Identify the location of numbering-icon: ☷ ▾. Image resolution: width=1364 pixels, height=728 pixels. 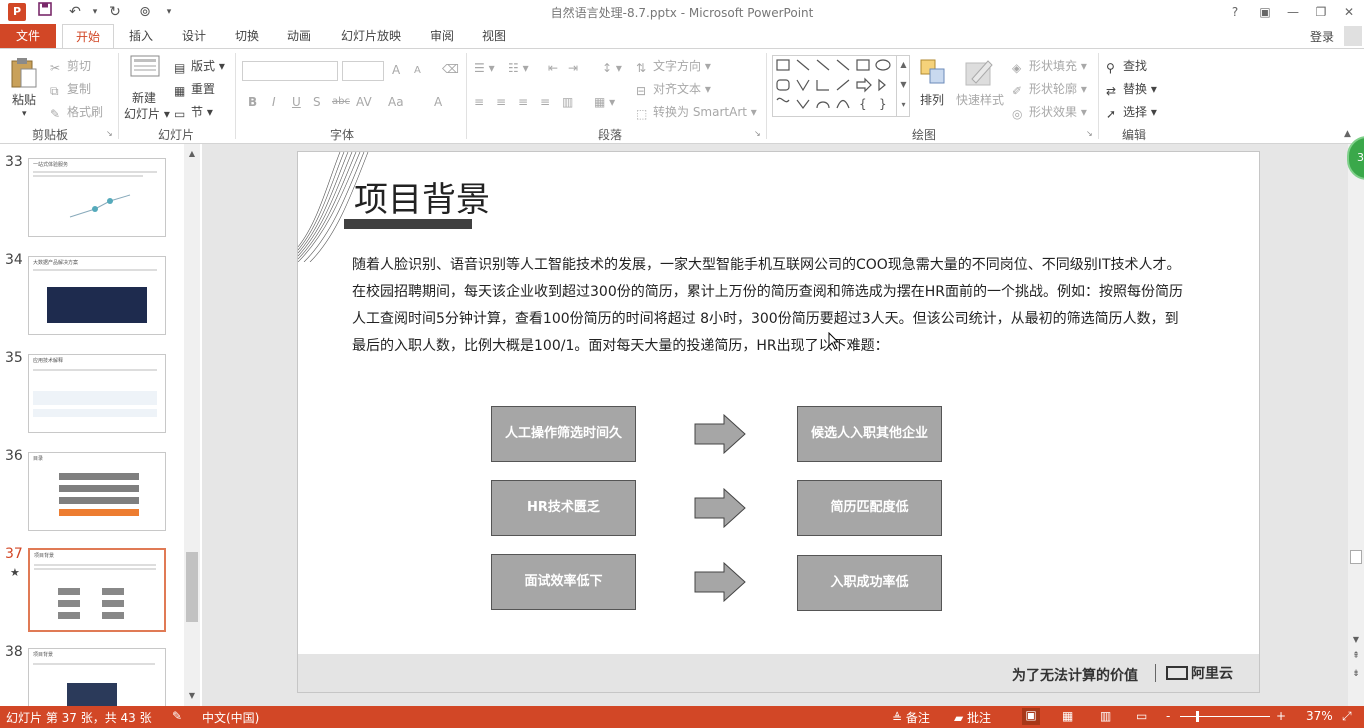
(518, 68).